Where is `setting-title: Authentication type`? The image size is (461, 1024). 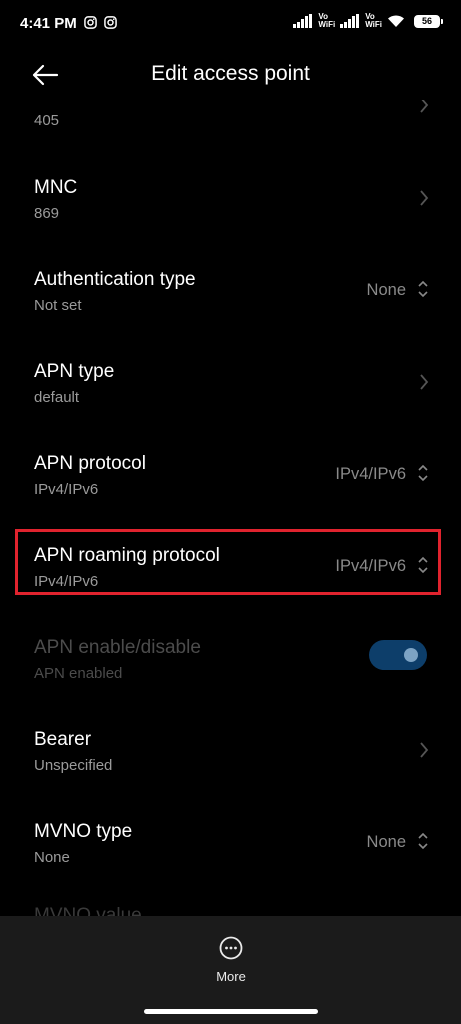
setting-title: Authentication type is located at coordinates (115, 279).